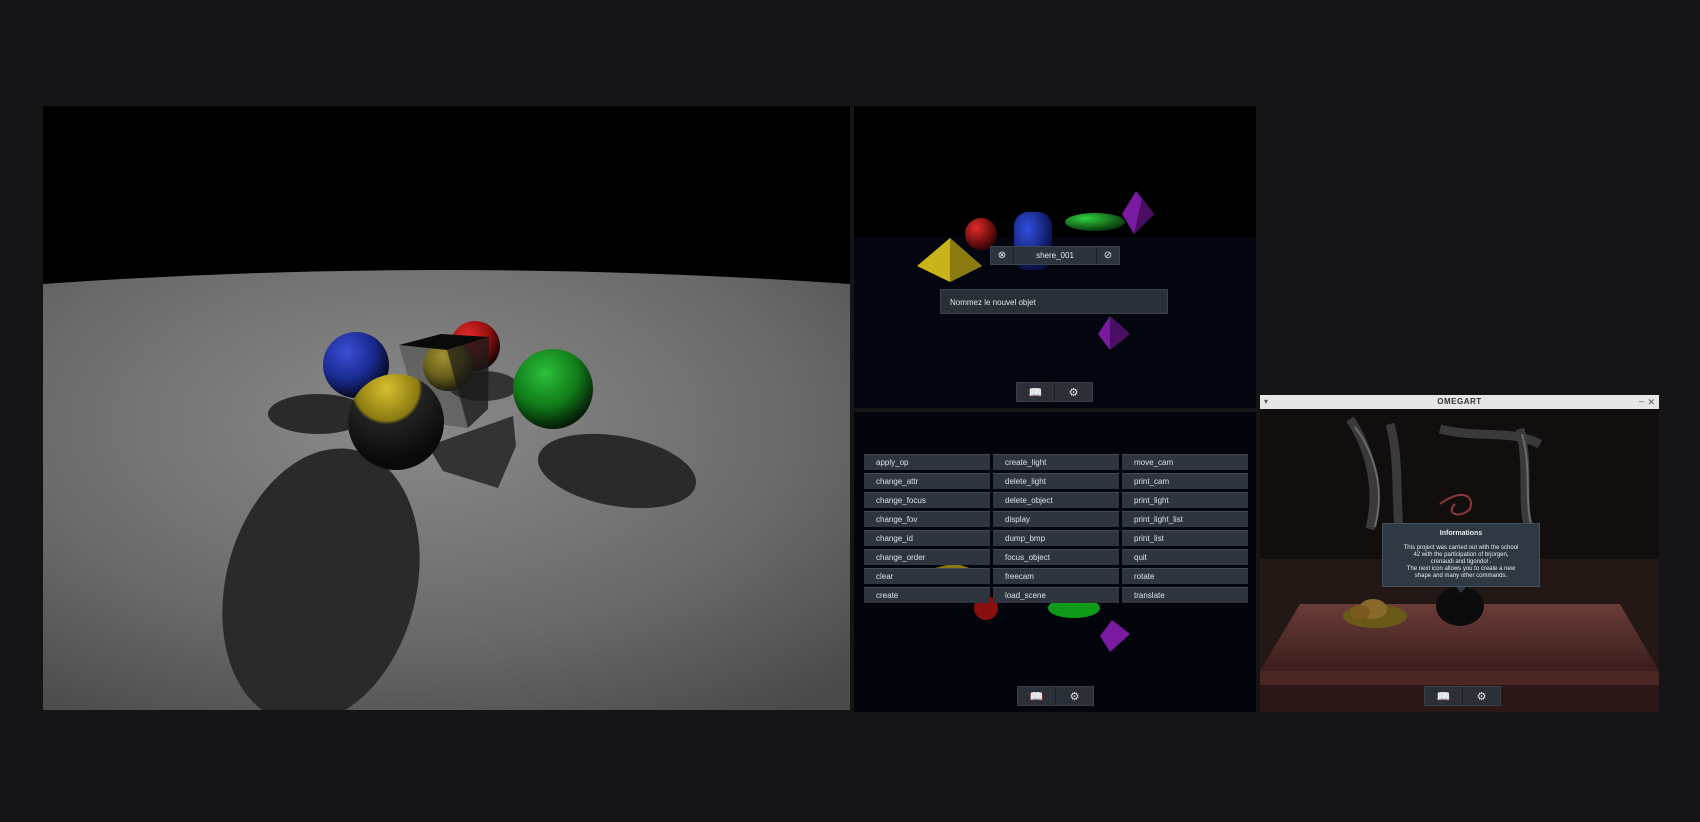 The image size is (1700, 822). I want to click on cmd-move-cam: move_cam, so click(1185, 462).